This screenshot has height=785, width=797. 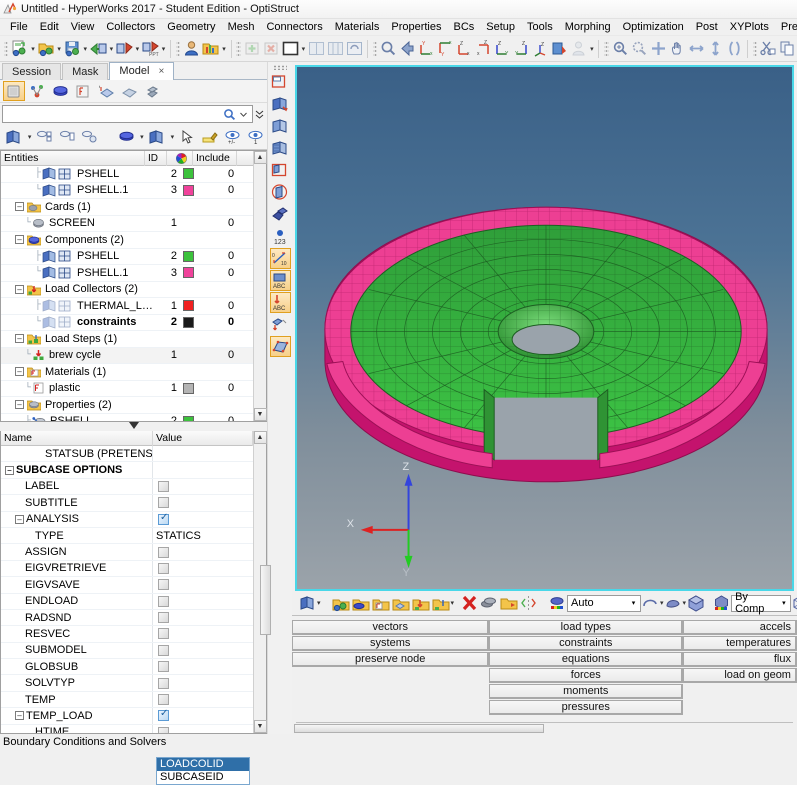 I want to click on load-markers-icon, so click(x=280, y=324).